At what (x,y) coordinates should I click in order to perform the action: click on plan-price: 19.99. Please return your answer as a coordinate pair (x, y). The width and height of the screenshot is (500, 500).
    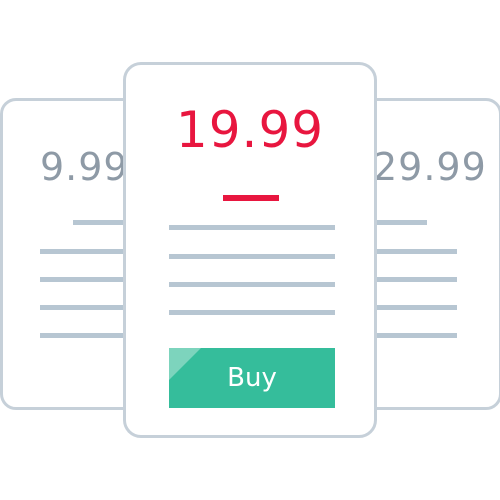
    Looking at the image, I should click on (250, 130).